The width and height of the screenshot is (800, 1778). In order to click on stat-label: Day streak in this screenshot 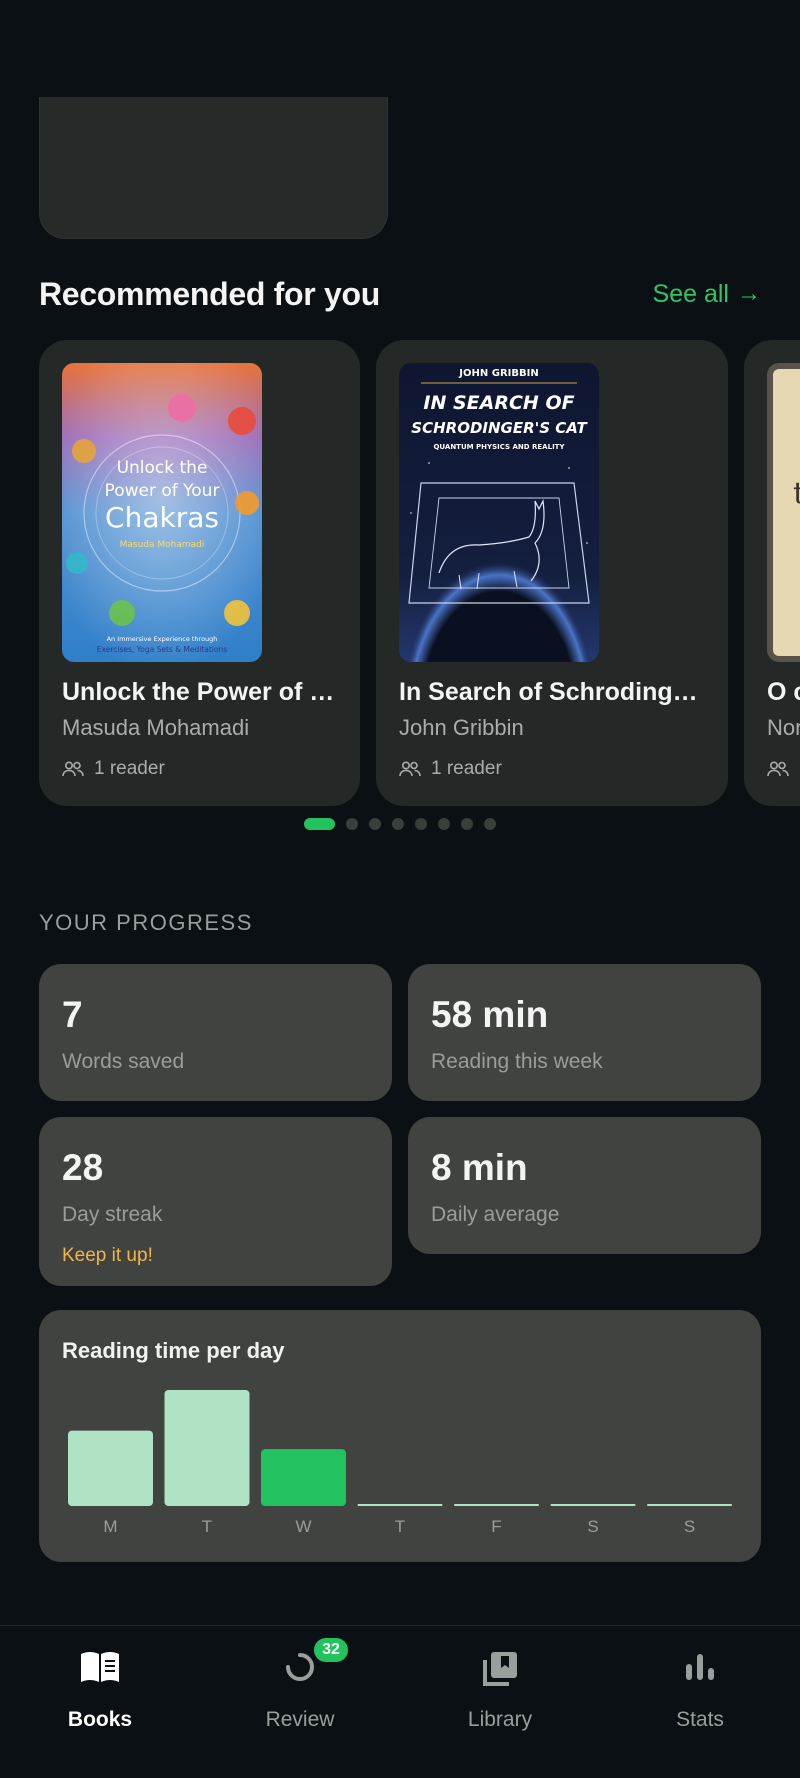, I will do `click(112, 1214)`.